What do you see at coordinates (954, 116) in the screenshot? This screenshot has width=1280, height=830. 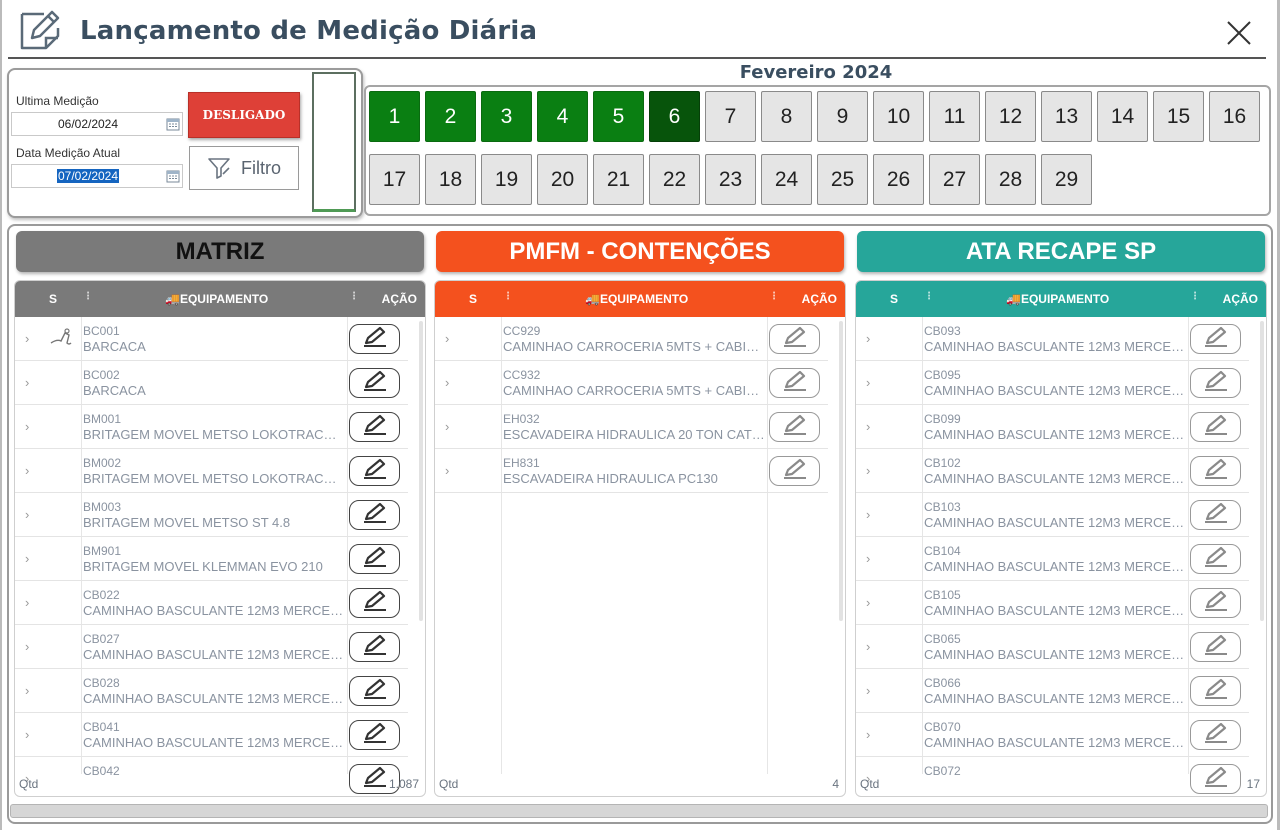 I see `day-button-11: 11` at bounding box center [954, 116].